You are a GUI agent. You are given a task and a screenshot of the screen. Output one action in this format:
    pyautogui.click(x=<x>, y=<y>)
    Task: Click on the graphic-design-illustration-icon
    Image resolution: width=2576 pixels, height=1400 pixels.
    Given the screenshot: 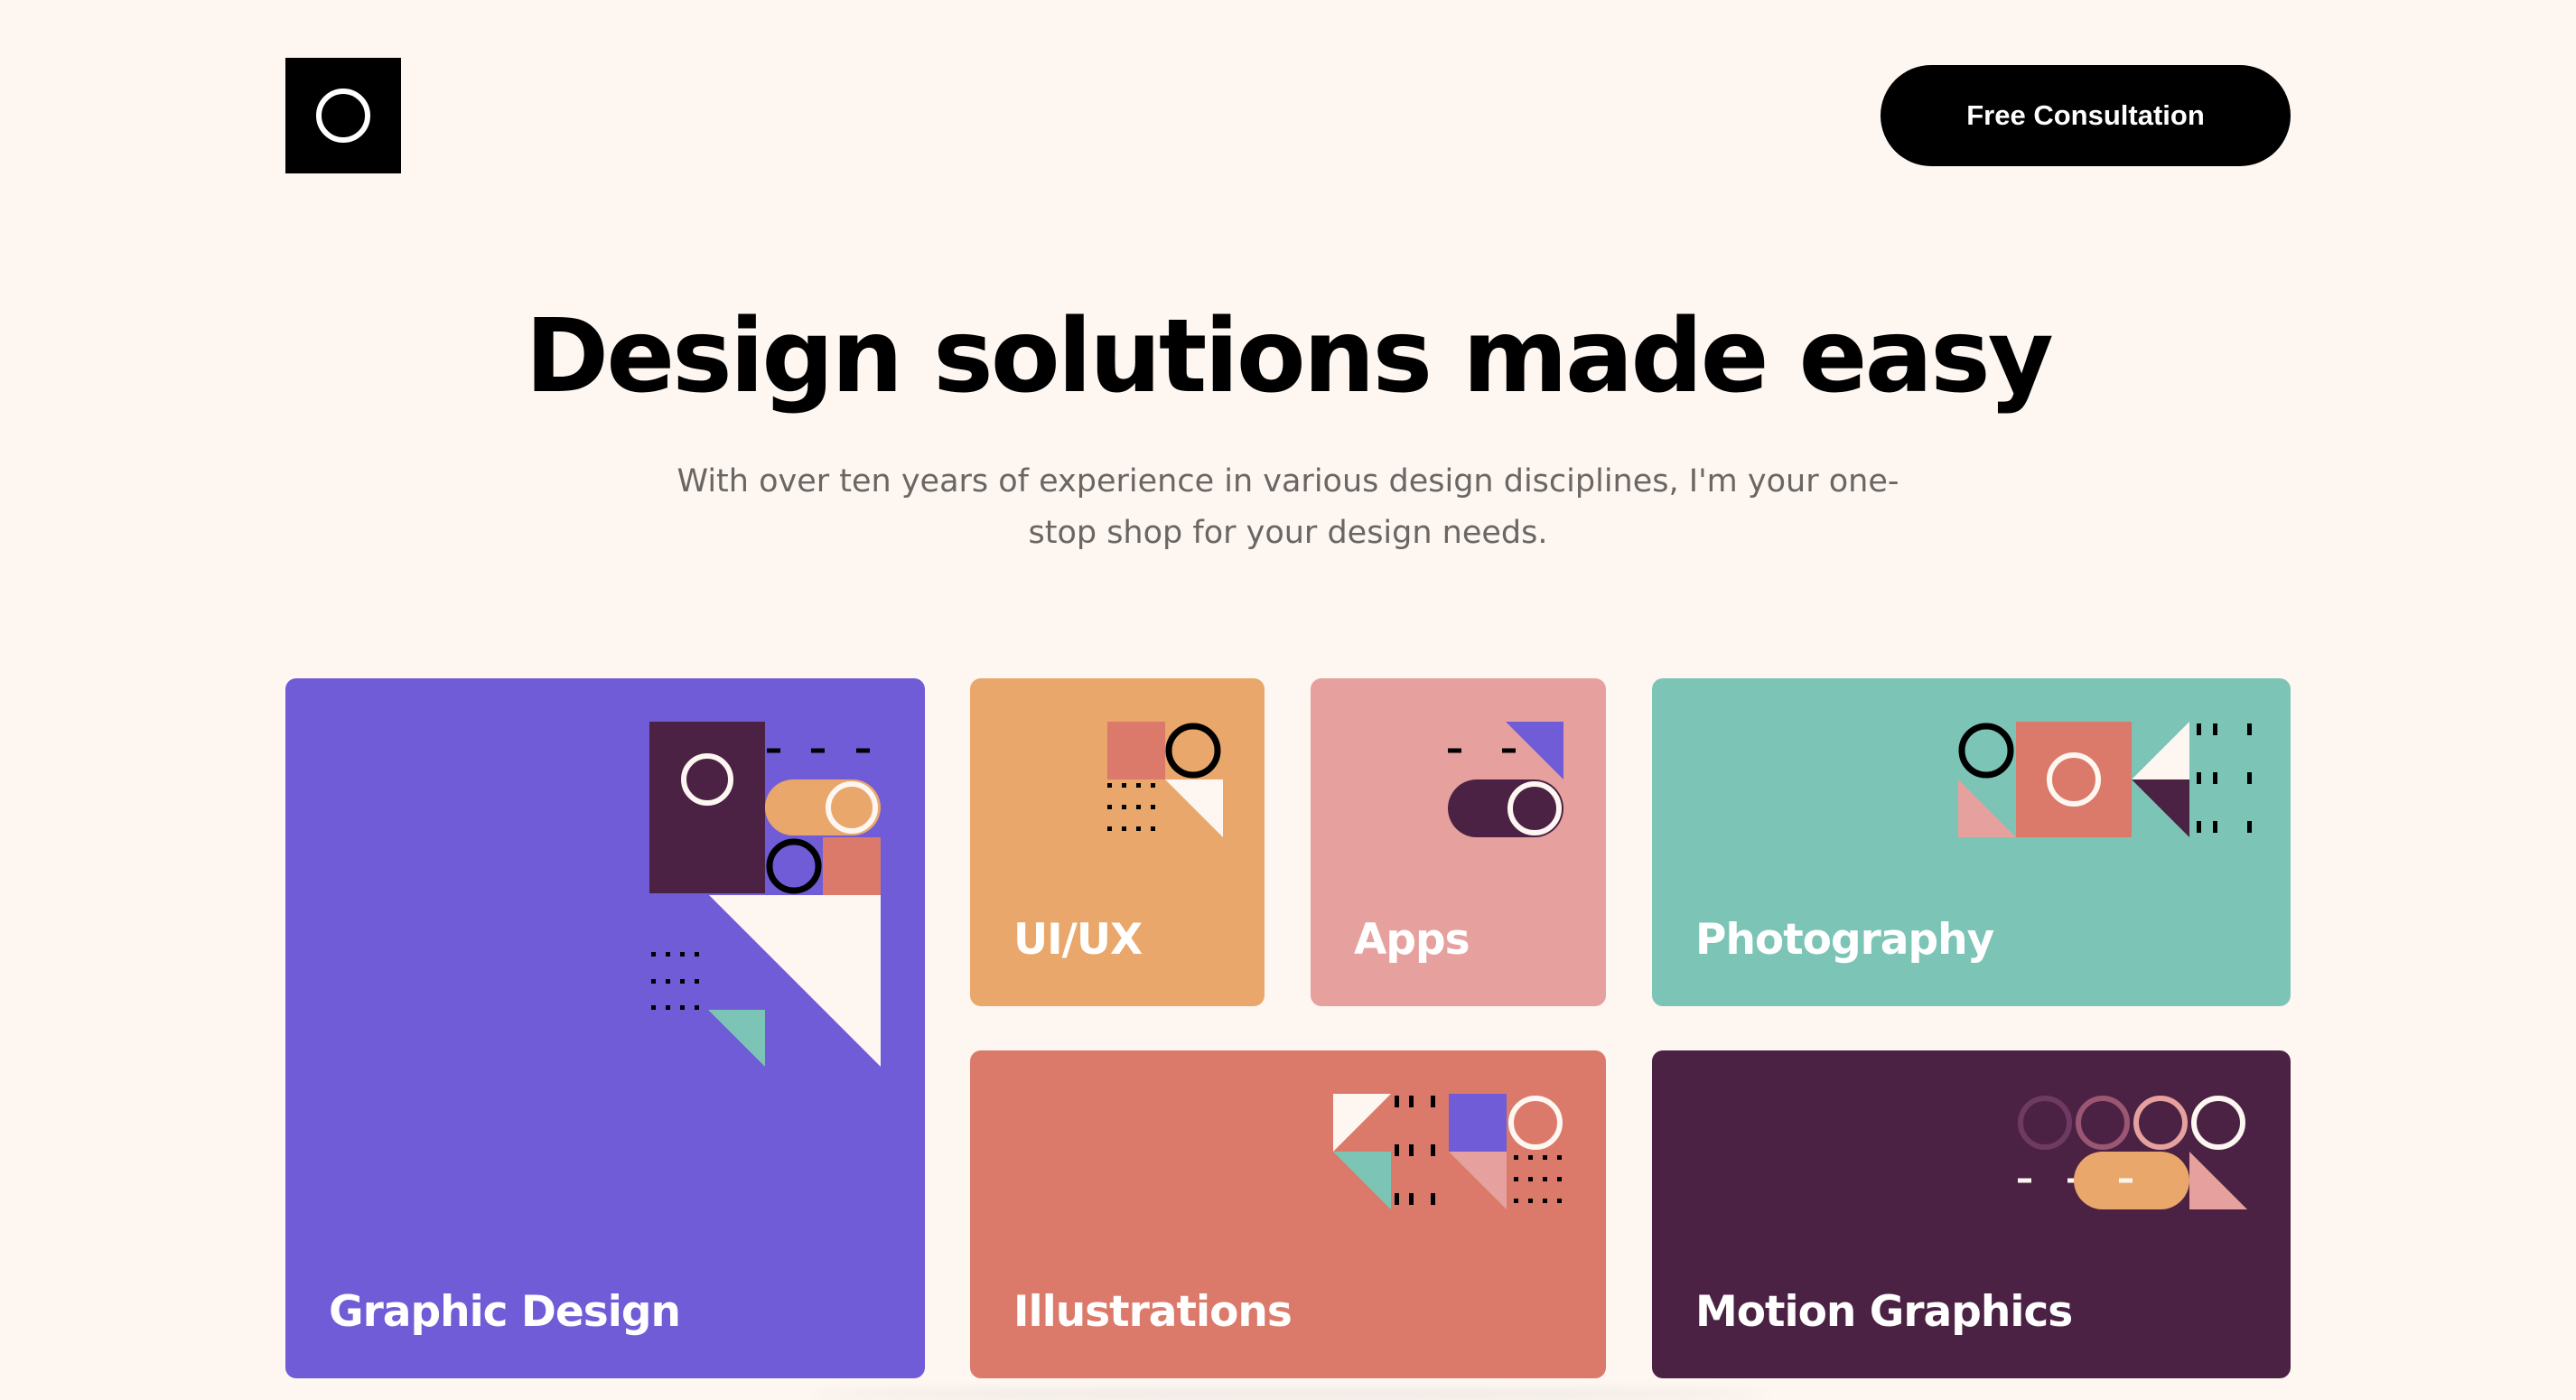 What is the action you would take?
    pyautogui.click(x=765, y=894)
    